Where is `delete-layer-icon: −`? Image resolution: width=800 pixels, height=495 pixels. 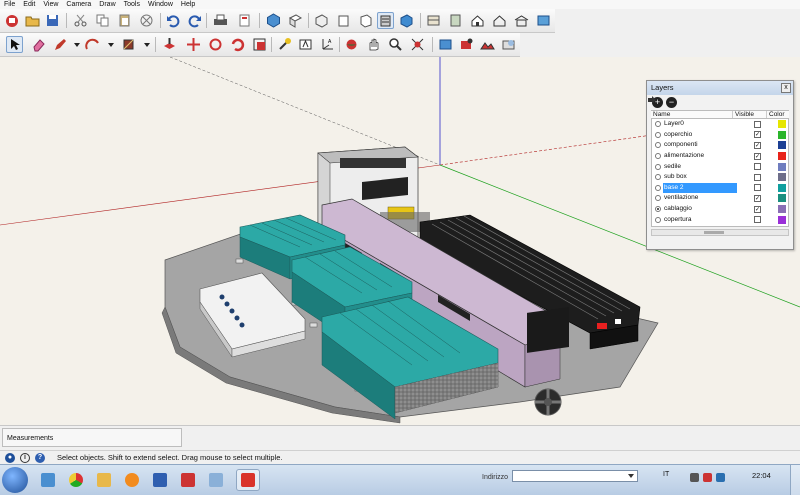
delete-layer-icon: − is located at coordinates (671, 102).